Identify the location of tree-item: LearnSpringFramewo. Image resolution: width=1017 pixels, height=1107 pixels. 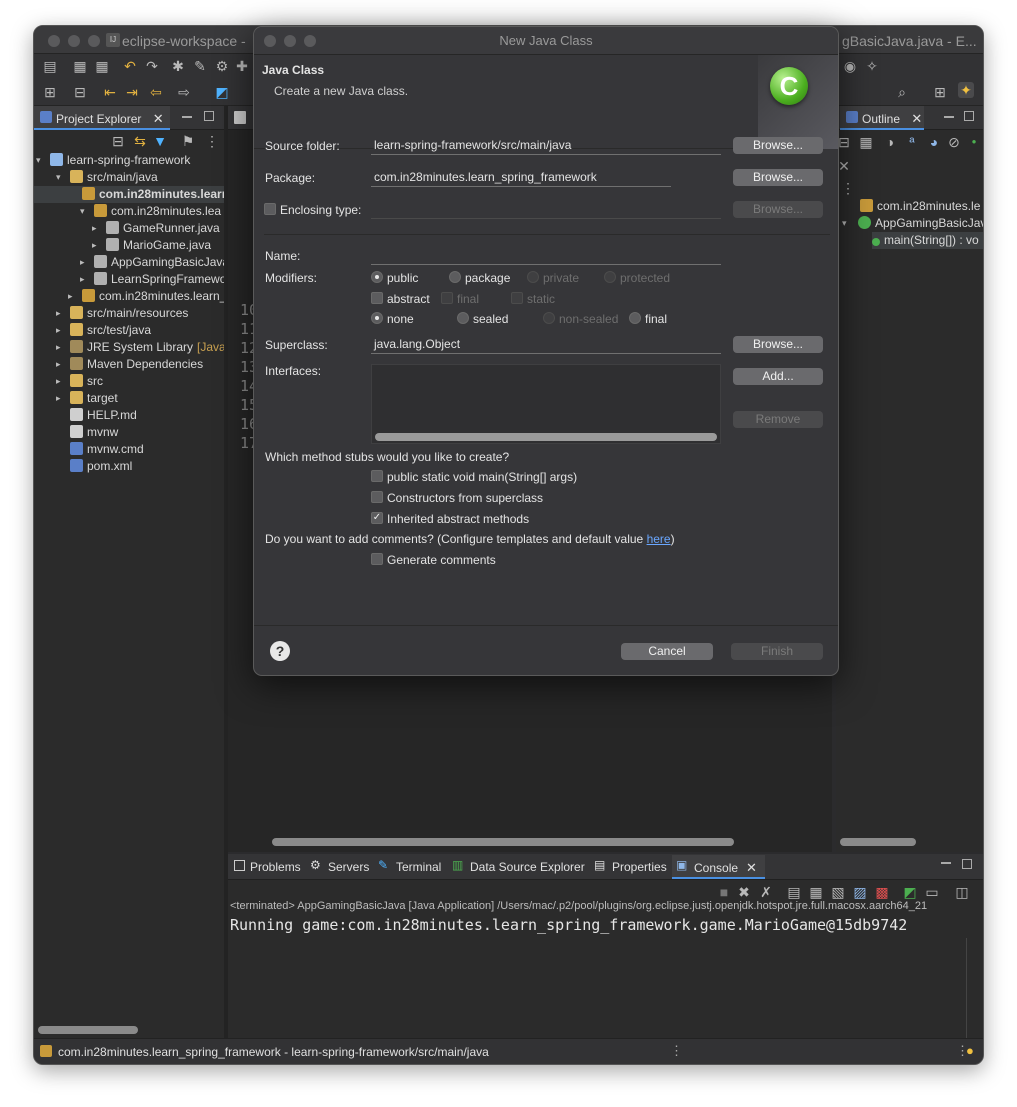
(160, 279).